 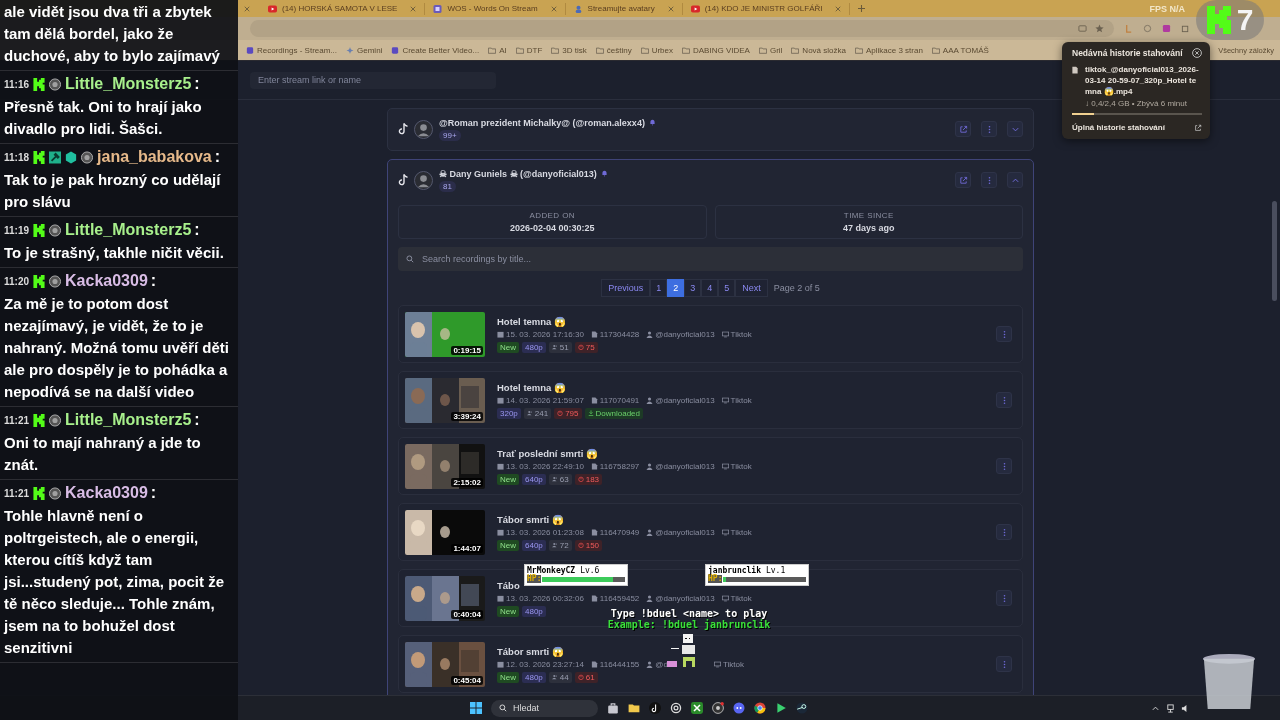 I want to click on bookmark: Gril, so click(x=770, y=50).